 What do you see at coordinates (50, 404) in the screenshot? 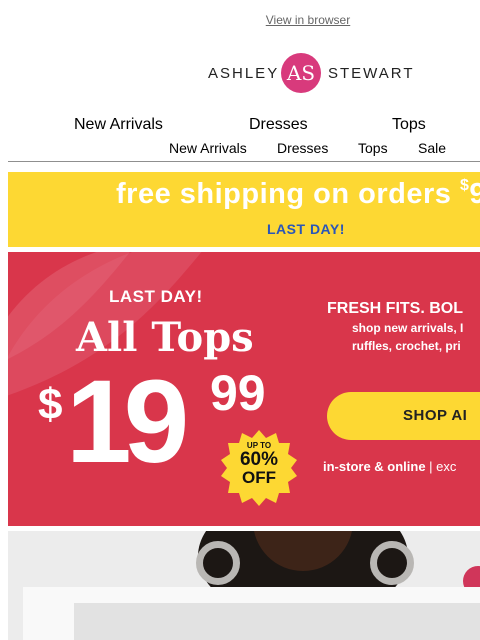
I see `price-currency: $` at bounding box center [50, 404].